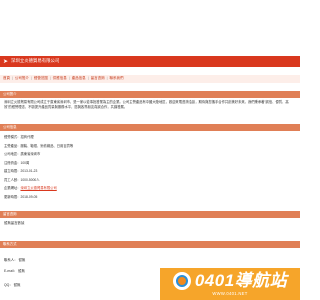 This screenshot has width=320, height=300. What do you see at coordinates (22, 79) in the screenshot?
I see `nav-item-about: 公司簡介` at bounding box center [22, 79].